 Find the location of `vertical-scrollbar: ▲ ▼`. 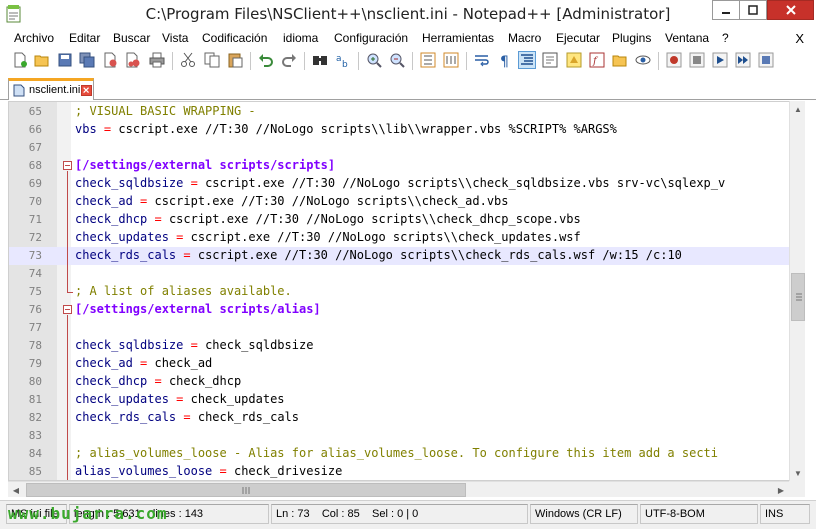

vertical-scrollbar: ▲ ▼ is located at coordinates (797, 291).